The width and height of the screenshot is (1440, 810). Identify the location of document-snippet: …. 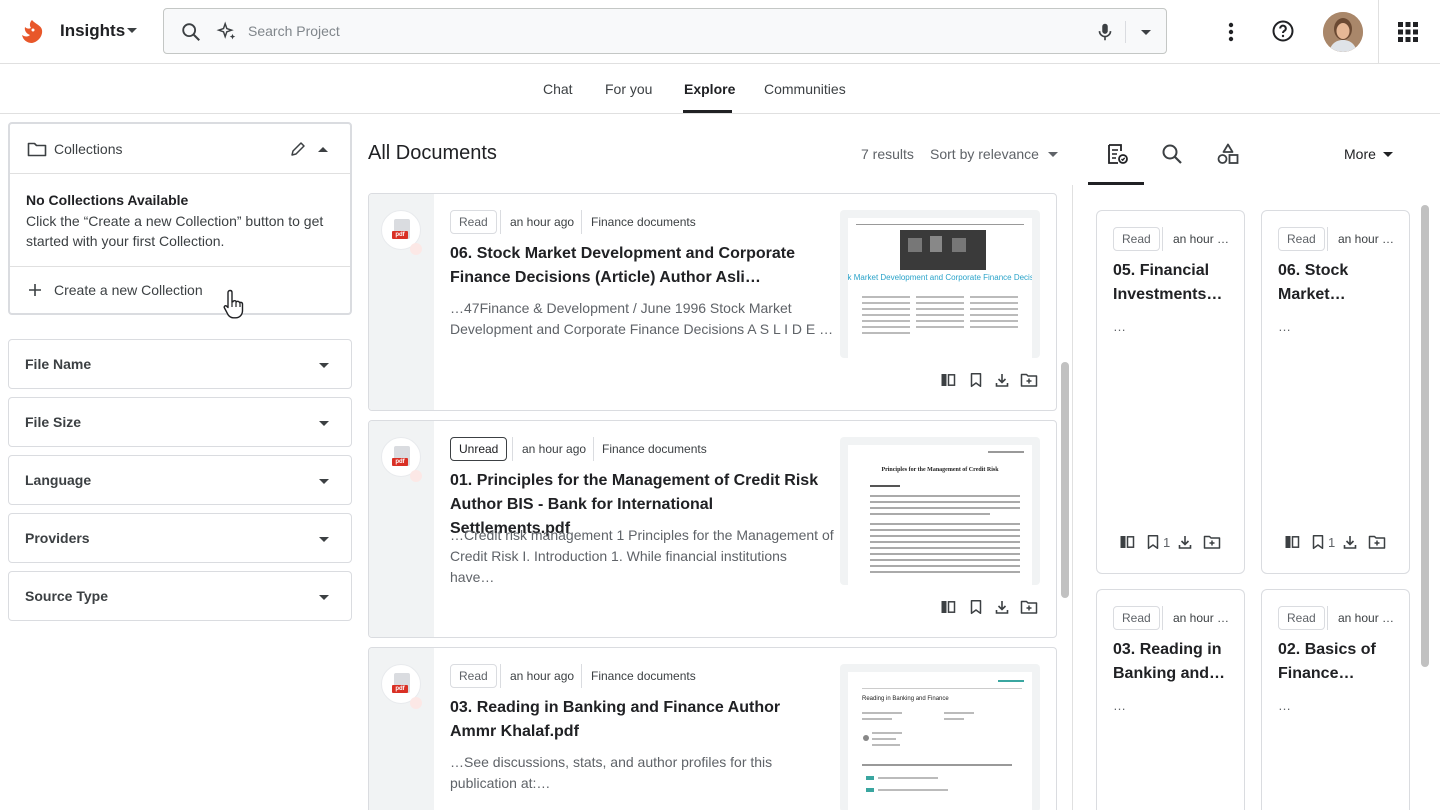
(1119, 705).